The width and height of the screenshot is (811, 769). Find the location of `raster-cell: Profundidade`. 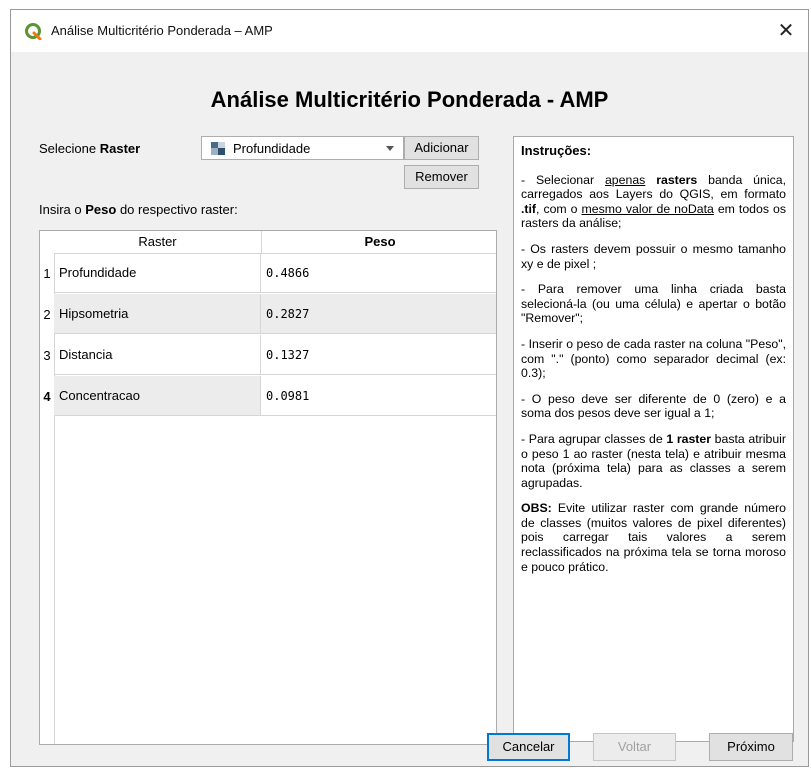

raster-cell: Profundidade is located at coordinates (157, 273).